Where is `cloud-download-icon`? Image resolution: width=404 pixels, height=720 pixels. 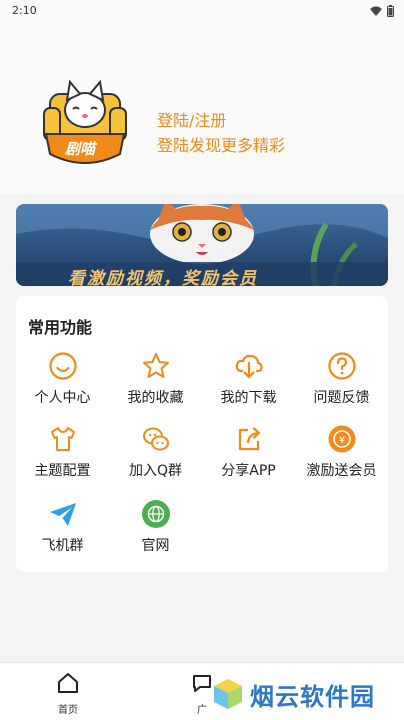
cloud-download-icon is located at coordinates (249, 366).